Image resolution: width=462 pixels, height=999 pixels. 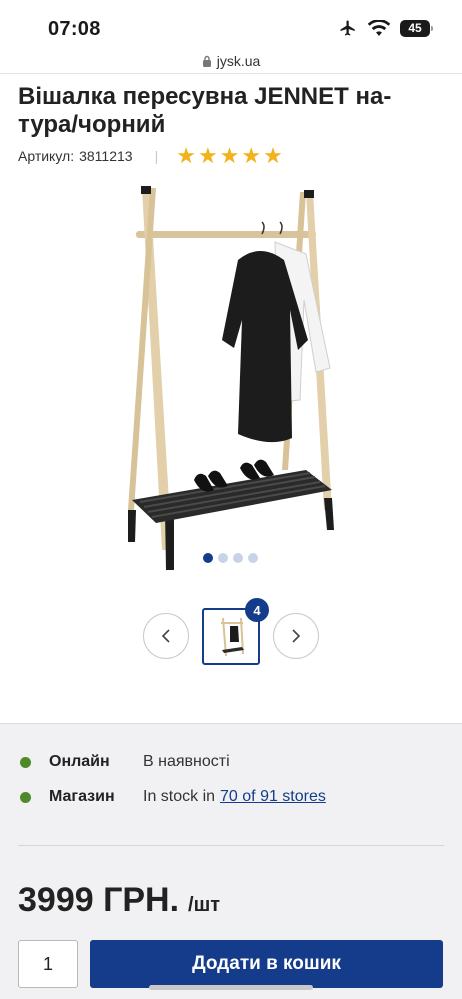 I want to click on next-image-button, so click(x=296, y=636).